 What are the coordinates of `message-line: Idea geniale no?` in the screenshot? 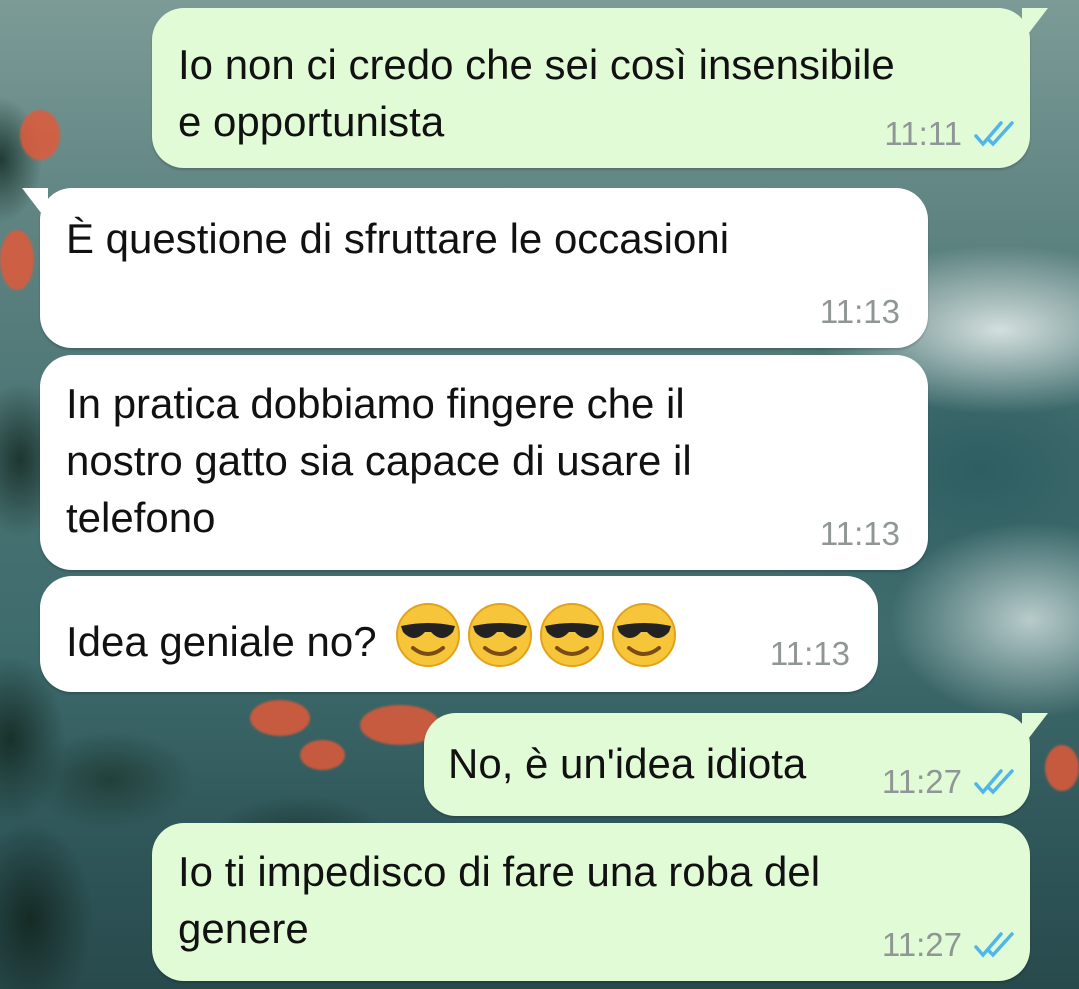 It's located at (221, 641).